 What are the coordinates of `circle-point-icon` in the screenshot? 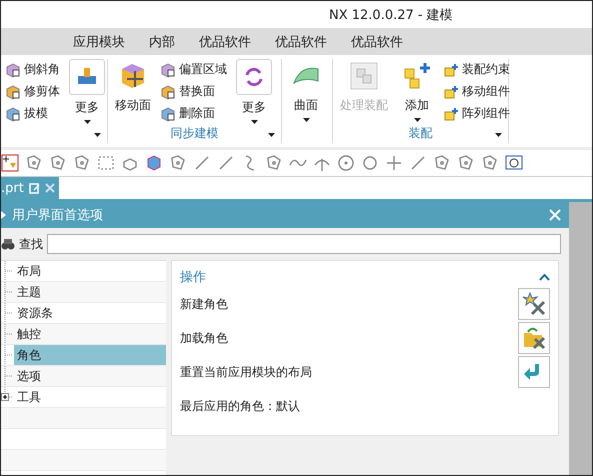 It's located at (346, 163).